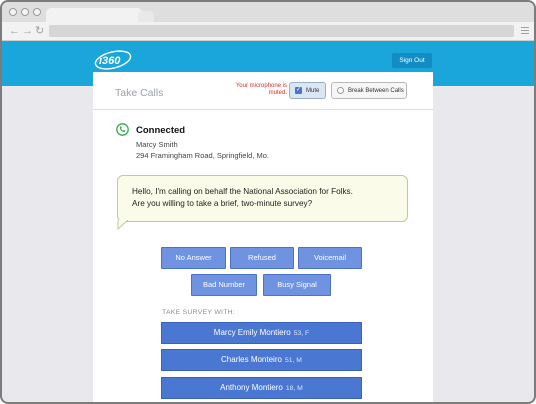 This screenshot has height=404, width=536. I want to click on i360-logo: i360, so click(113, 60).